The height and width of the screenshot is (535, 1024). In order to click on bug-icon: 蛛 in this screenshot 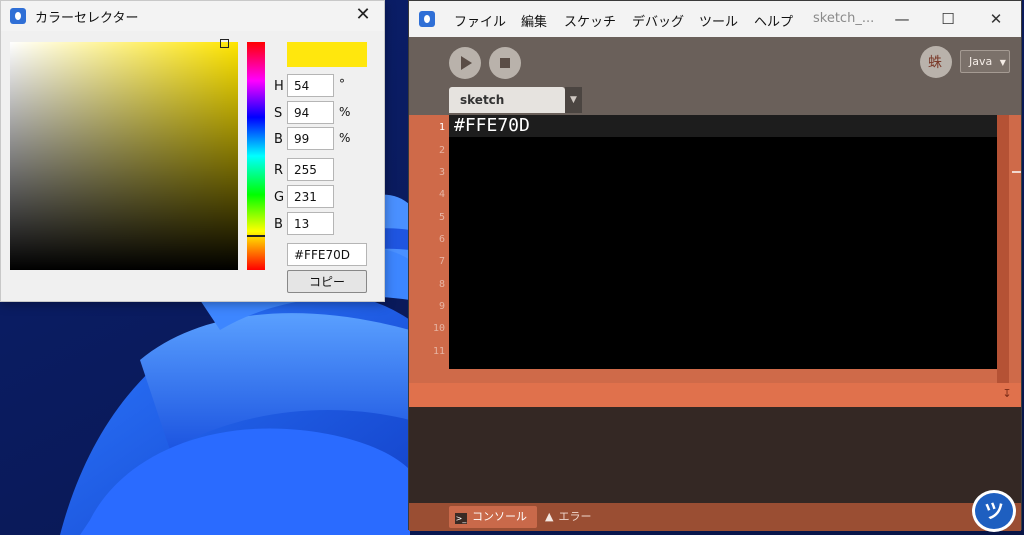, I will do `click(935, 63)`.